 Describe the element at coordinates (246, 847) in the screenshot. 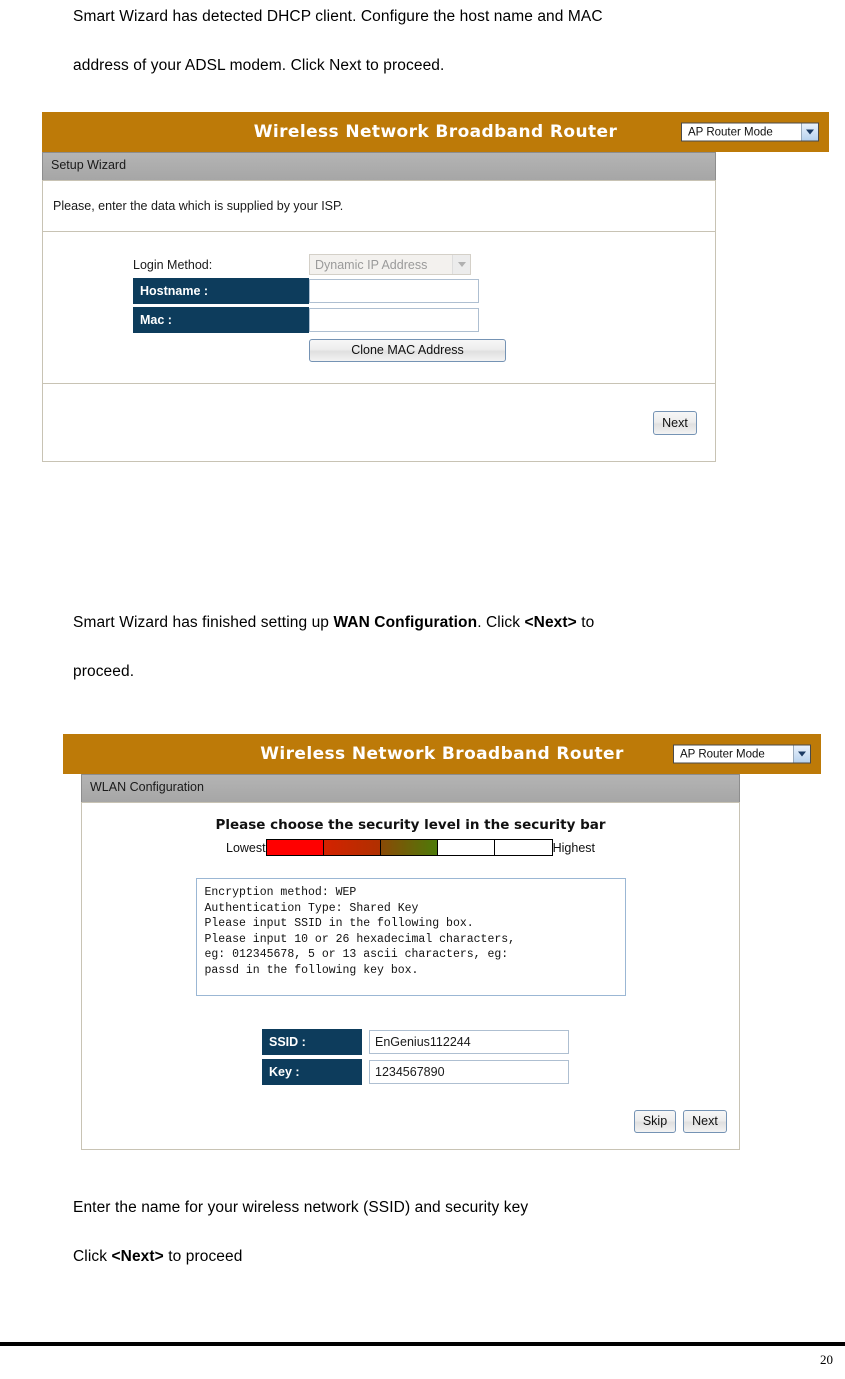

I see `security-label-lowest: Lowest` at that location.